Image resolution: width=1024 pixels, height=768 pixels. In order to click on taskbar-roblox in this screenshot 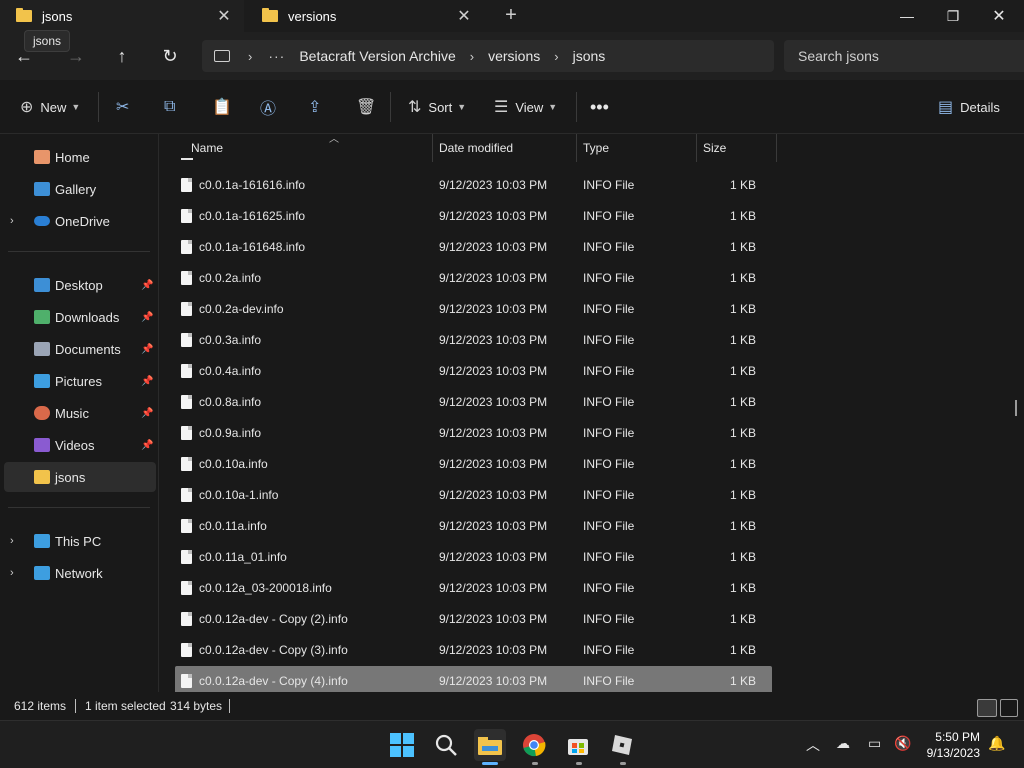, I will do `click(622, 745)`.